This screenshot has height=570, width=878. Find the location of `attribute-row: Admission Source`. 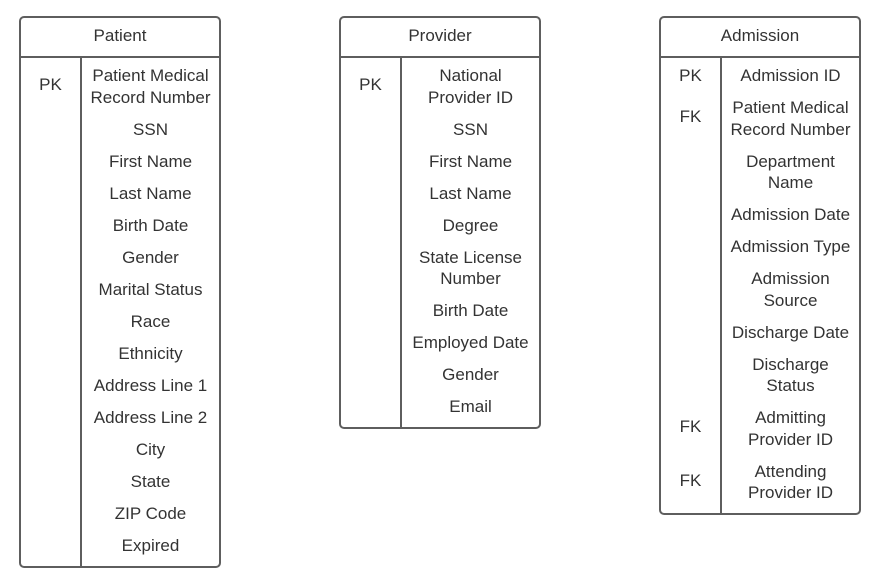

attribute-row: Admission Source is located at coordinates (790, 290).